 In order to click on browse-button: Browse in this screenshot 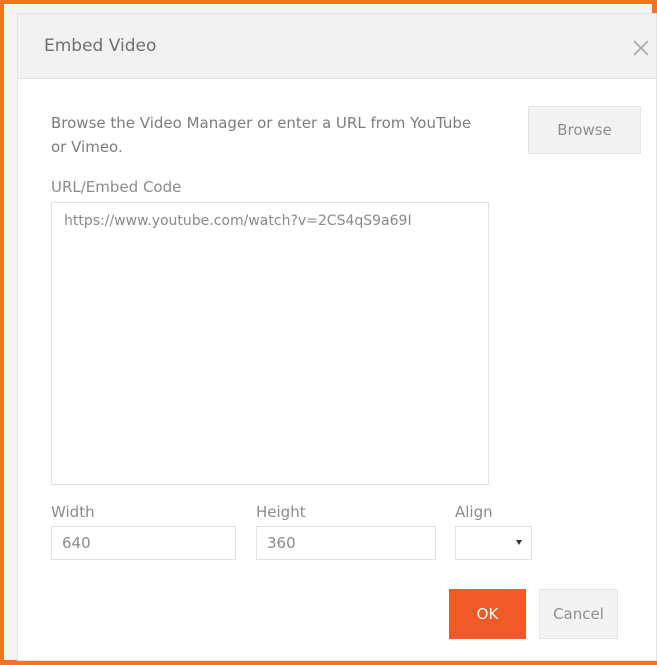, I will do `click(584, 130)`.